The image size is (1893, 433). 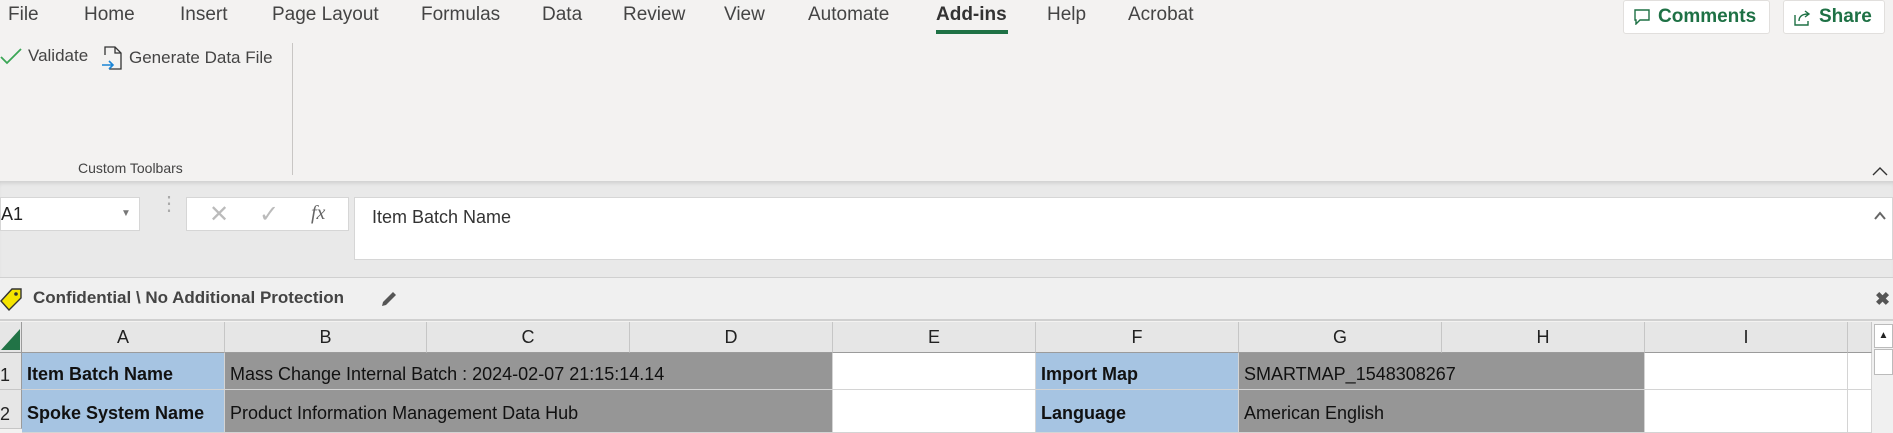 What do you see at coordinates (169, 204) in the screenshot?
I see `drag-handle-icon: ⋮` at bounding box center [169, 204].